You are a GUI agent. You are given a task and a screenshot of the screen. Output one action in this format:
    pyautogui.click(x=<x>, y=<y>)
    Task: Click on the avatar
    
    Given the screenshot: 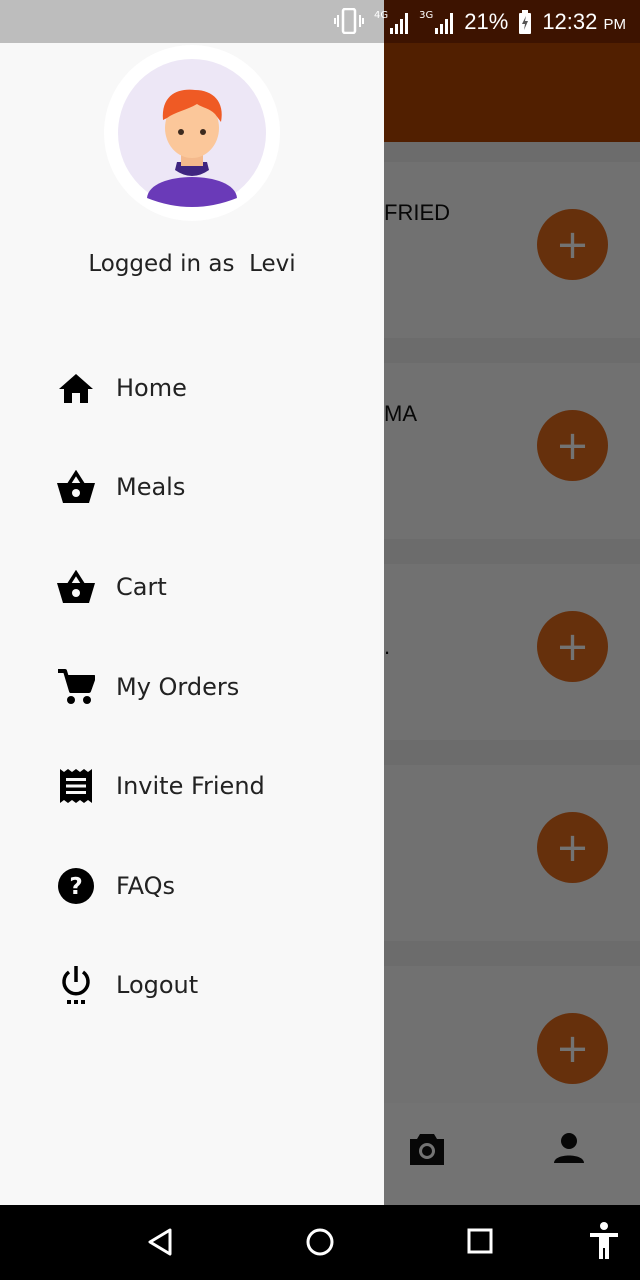 What is the action you would take?
    pyautogui.click(x=192, y=133)
    